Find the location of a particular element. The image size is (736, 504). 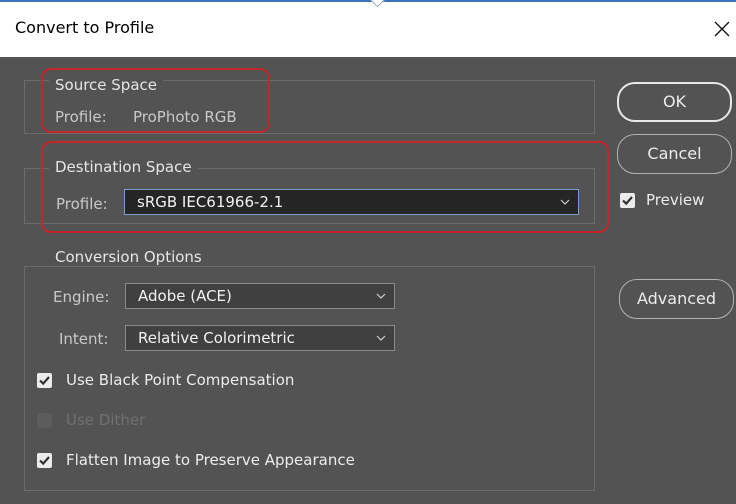

advanced-button: Advanced is located at coordinates (676, 299).